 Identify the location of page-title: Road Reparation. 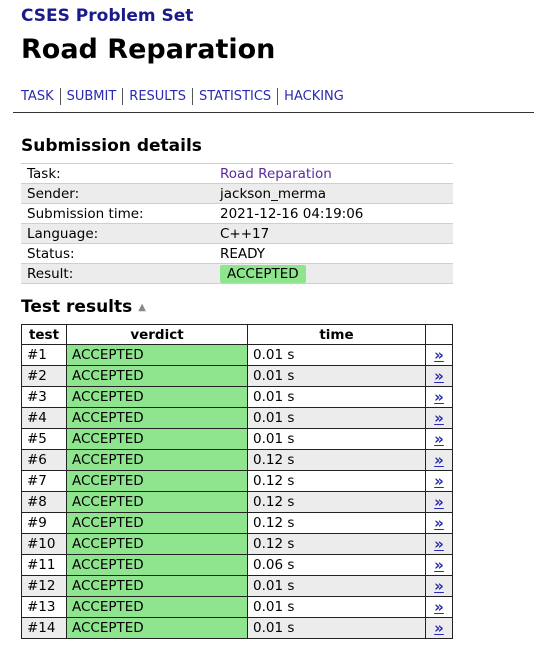
(148, 49).